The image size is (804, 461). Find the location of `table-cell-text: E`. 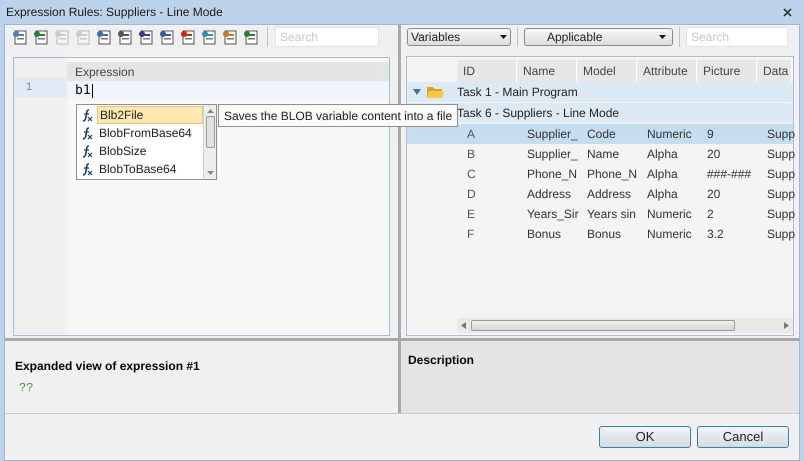

table-cell-text: E is located at coordinates (471, 214).